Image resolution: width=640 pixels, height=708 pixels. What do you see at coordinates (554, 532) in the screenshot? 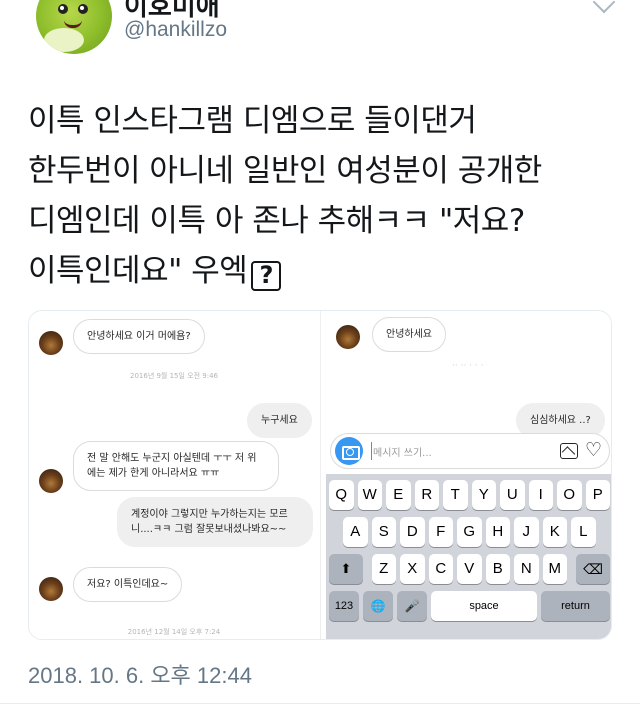
I see `key-k: K` at bounding box center [554, 532].